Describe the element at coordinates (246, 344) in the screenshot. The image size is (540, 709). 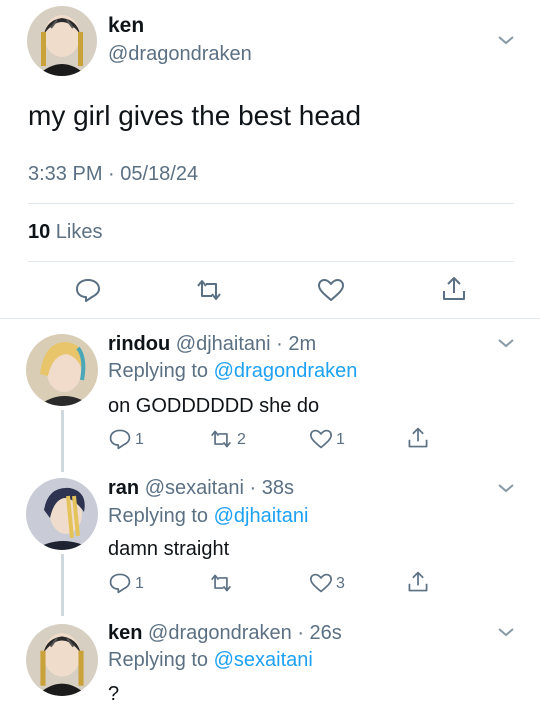
I see `reply-meta: @djhaitani · 2m` at that location.